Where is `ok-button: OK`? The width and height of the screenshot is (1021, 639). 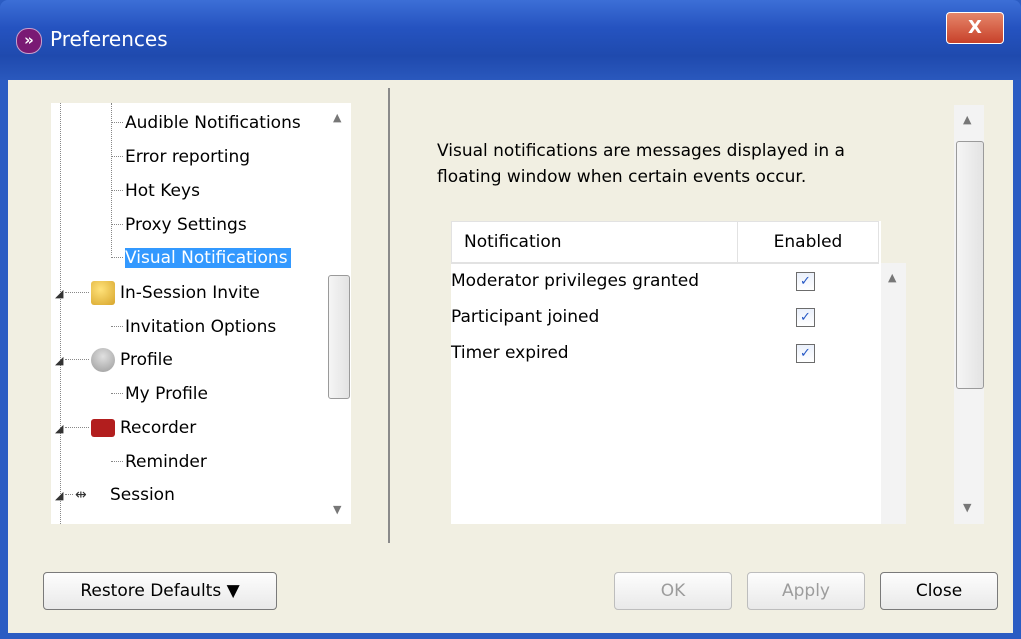
ok-button: OK is located at coordinates (673, 591).